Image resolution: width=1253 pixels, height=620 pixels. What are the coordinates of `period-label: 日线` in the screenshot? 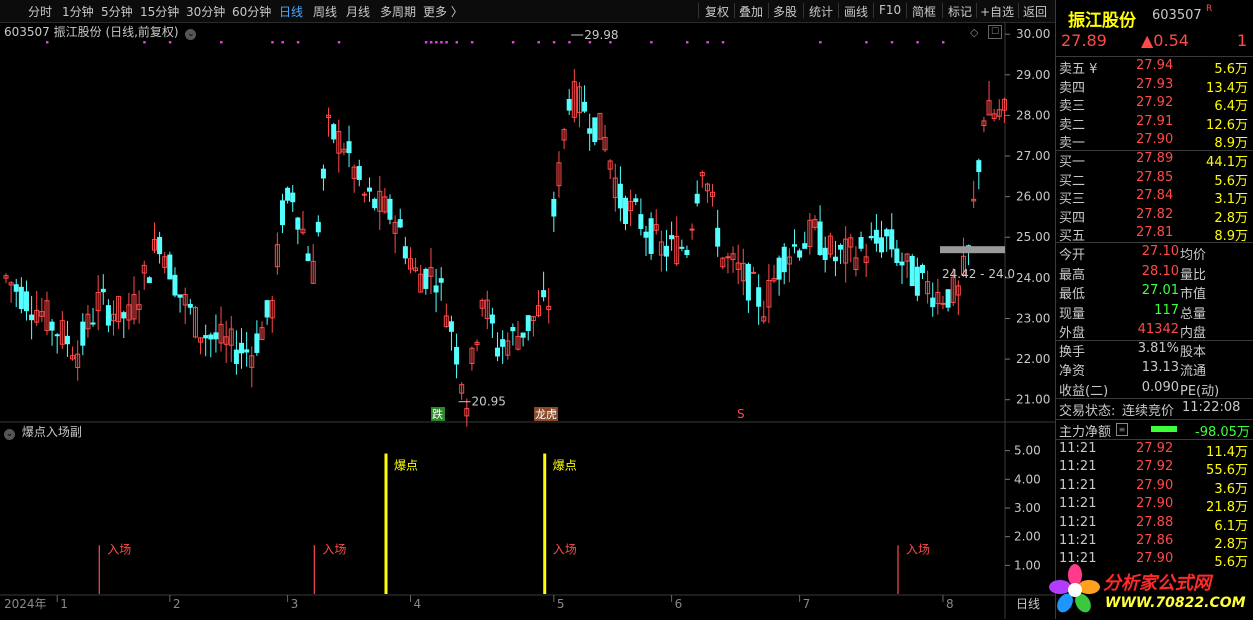 It's located at (1028, 604).